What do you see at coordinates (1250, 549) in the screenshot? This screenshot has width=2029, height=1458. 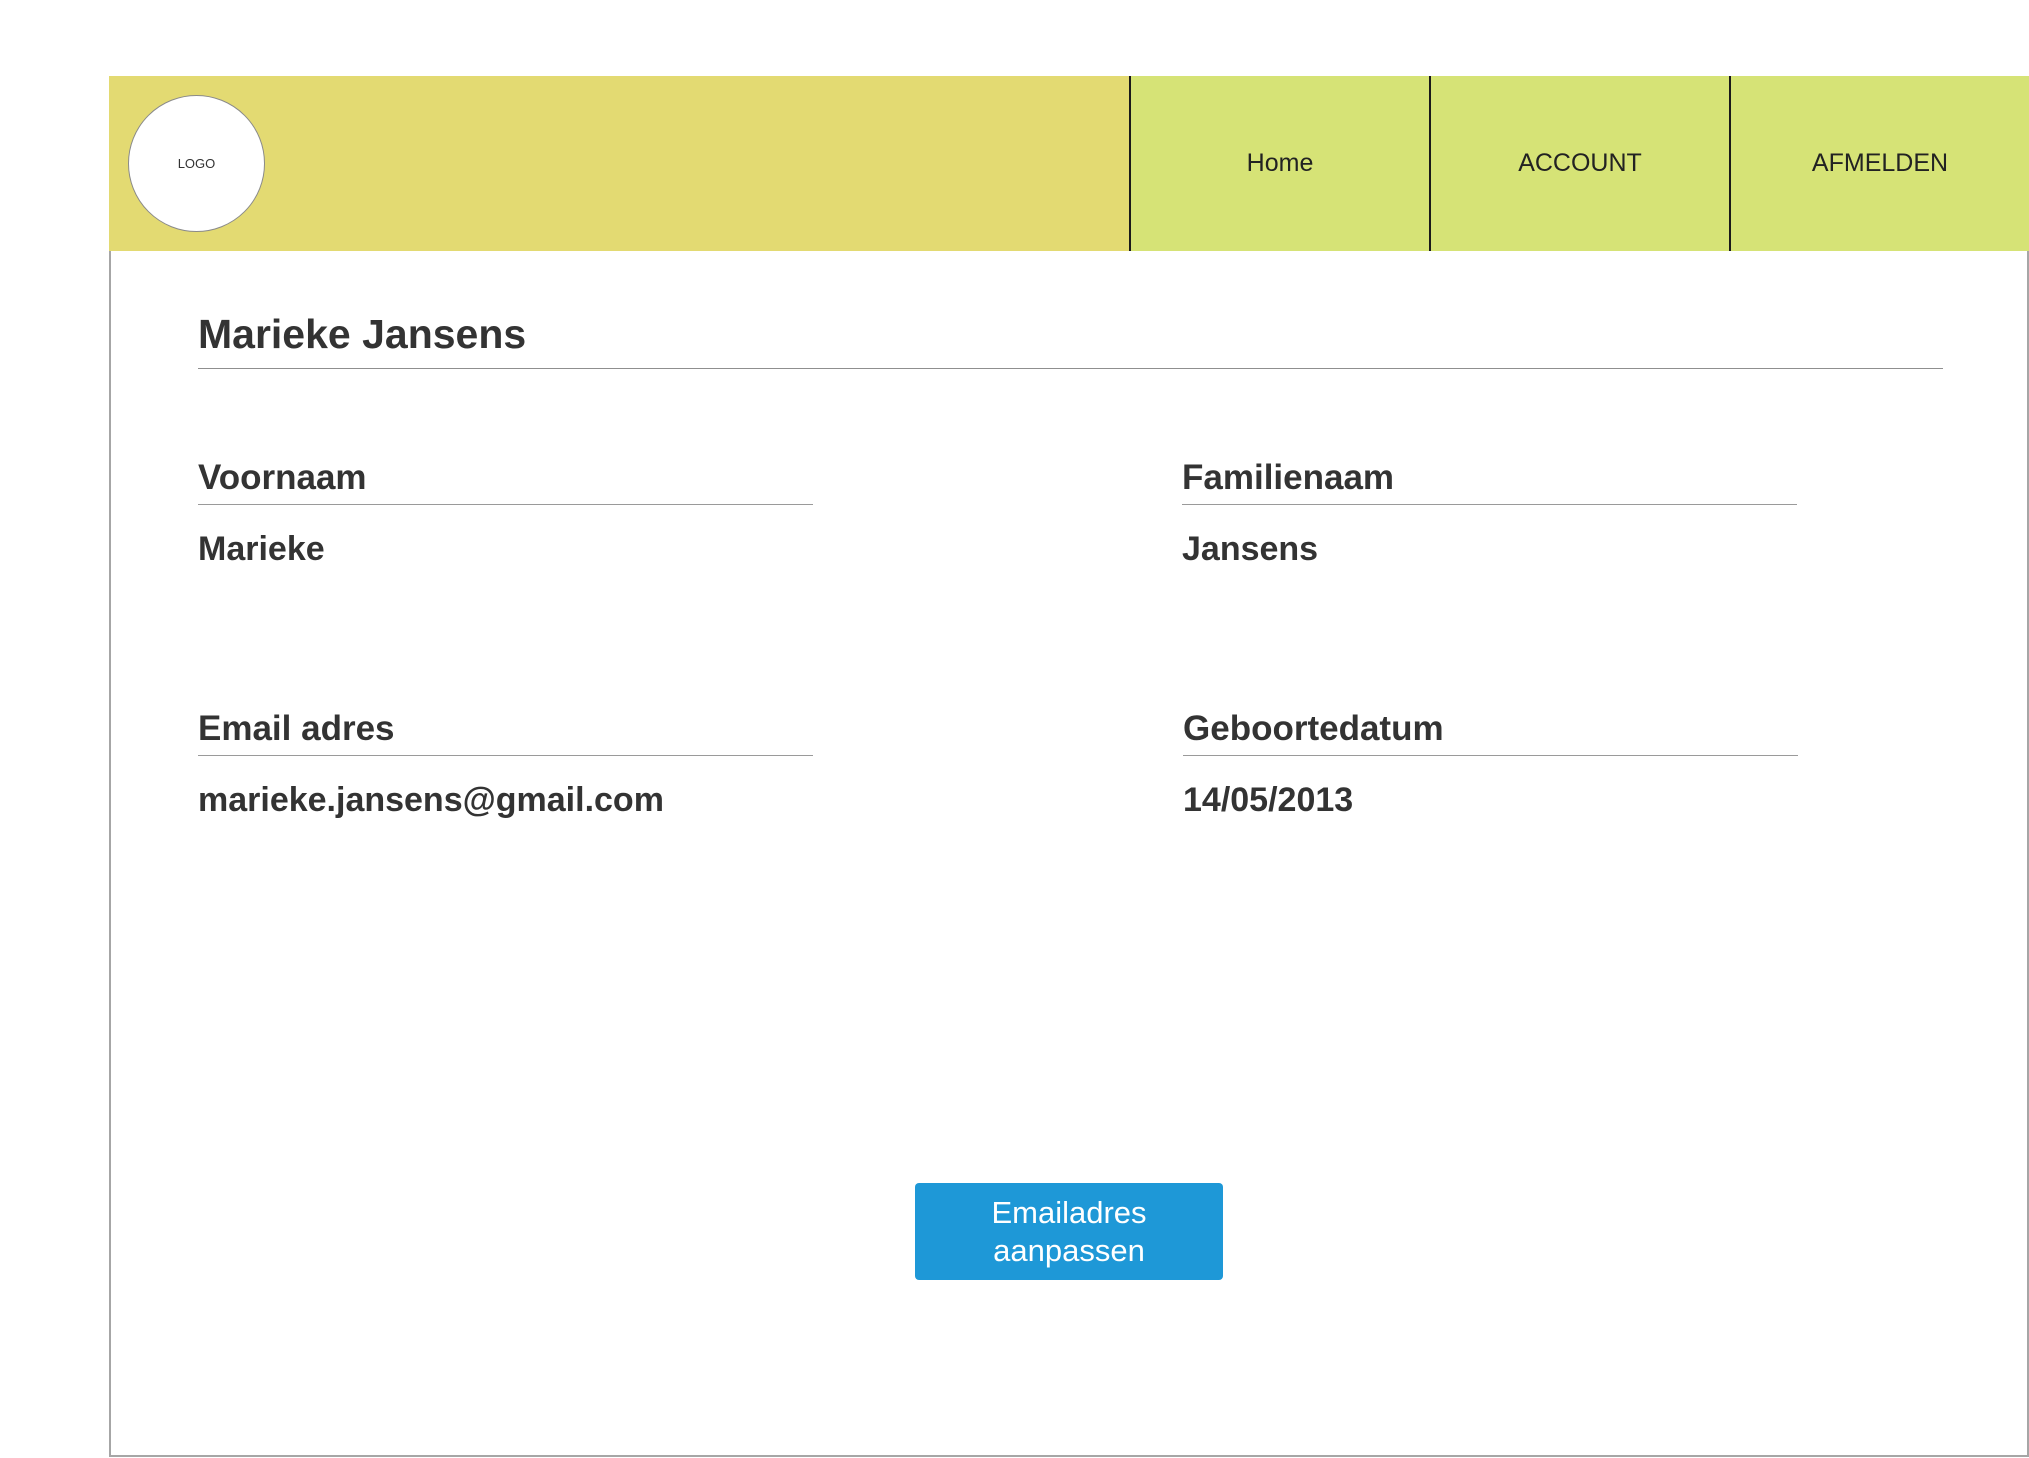 I see `field-value-last-name: Jansens` at bounding box center [1250, 549].